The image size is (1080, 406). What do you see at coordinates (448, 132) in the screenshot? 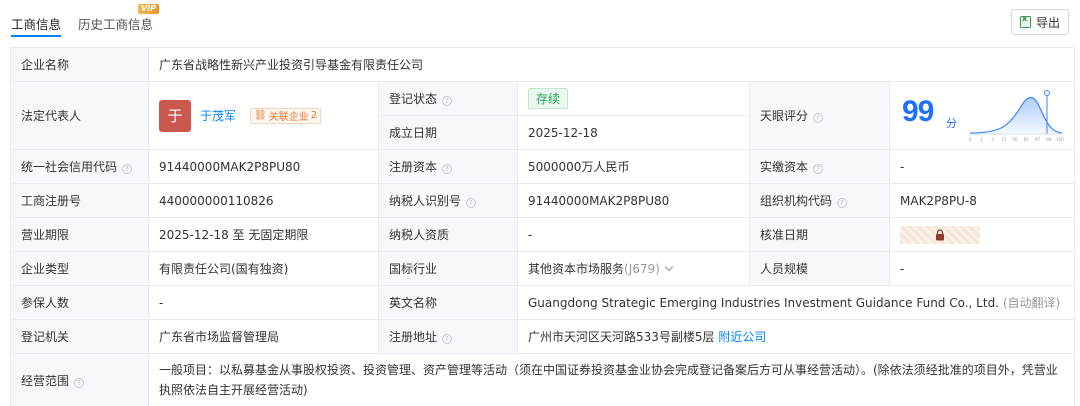
I see `found-date-label: 成立日期` at bounding box center [448, 132].